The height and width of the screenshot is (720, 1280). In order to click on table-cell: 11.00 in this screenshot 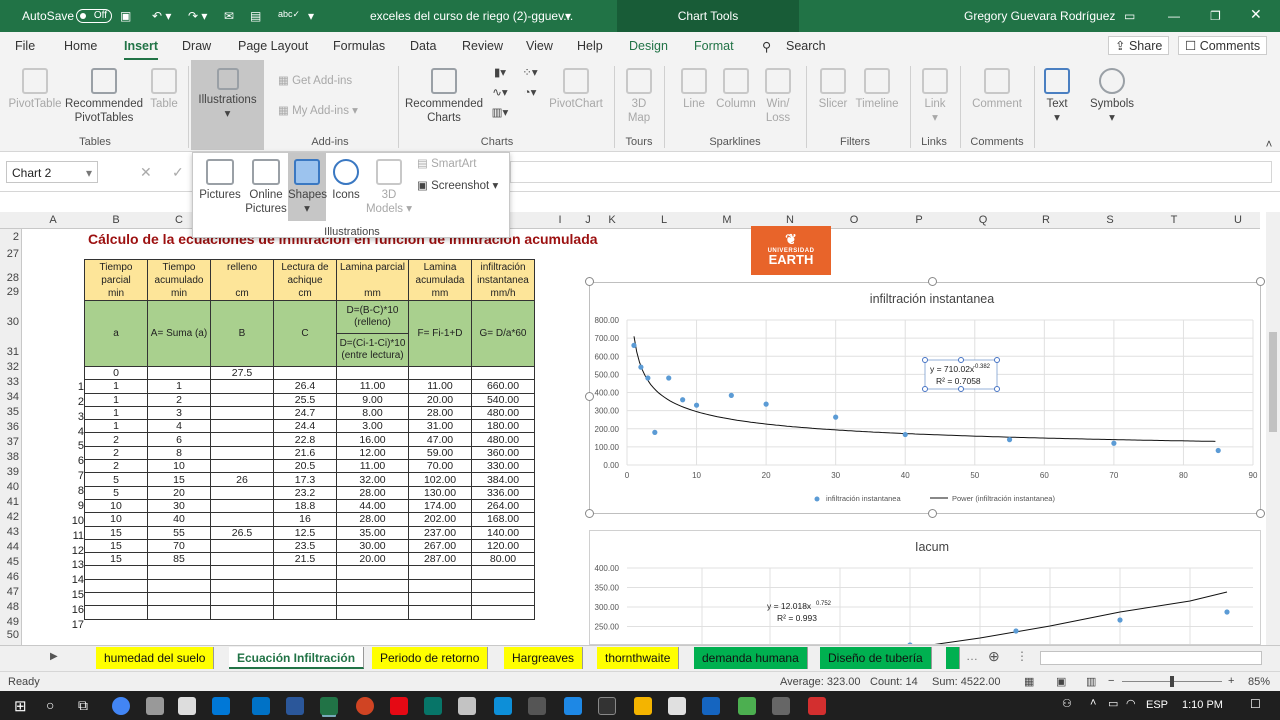, I will do `click(440, 386)`.